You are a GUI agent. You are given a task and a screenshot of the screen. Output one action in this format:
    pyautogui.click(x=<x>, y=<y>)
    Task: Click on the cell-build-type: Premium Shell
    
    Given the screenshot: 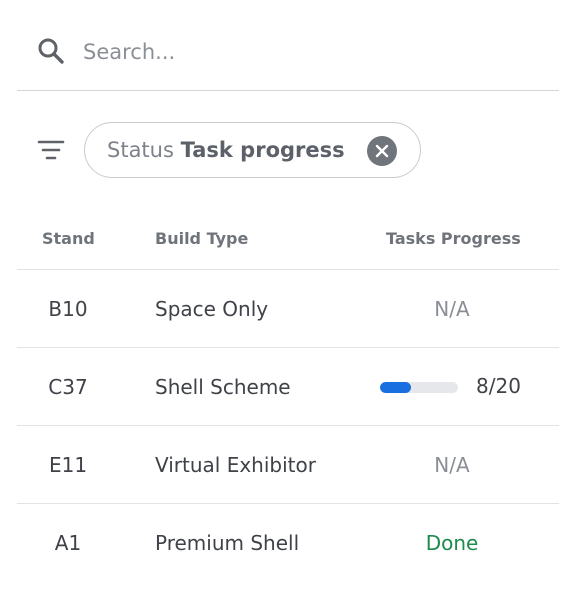 What is the action you would take?
    pyautogui.click(x=227, y=543)
    